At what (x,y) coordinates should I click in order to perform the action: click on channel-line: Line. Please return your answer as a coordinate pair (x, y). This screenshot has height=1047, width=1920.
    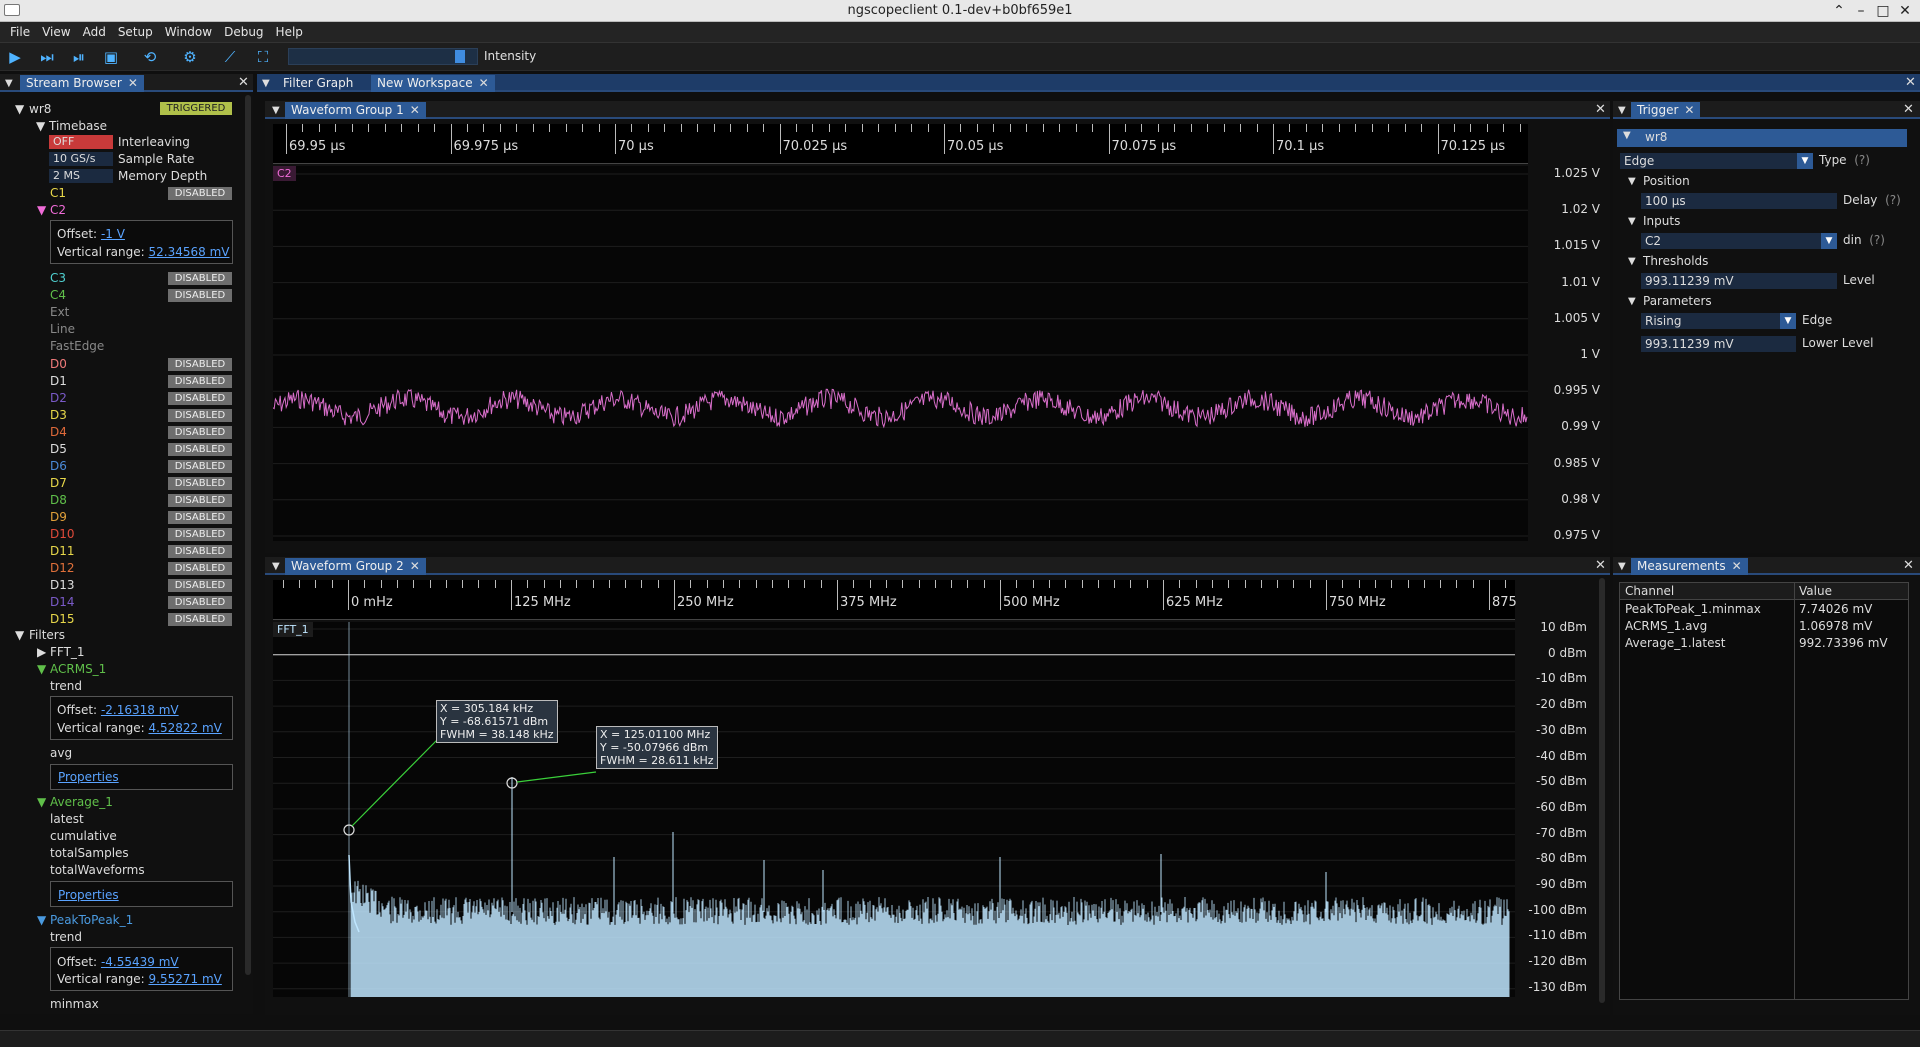
    Looking at the image, I should click on (62, 329).